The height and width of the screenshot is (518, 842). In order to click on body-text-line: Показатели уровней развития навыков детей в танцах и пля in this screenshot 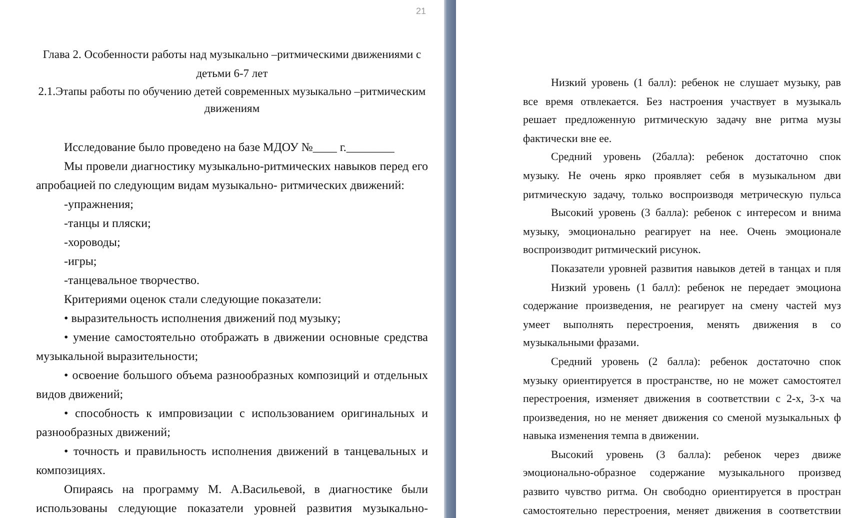, I will do `click(695, 269)`.